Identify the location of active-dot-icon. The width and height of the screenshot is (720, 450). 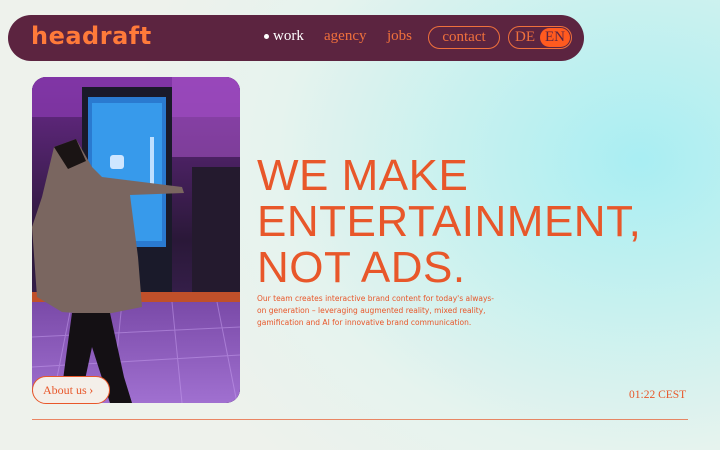
(266, 37).